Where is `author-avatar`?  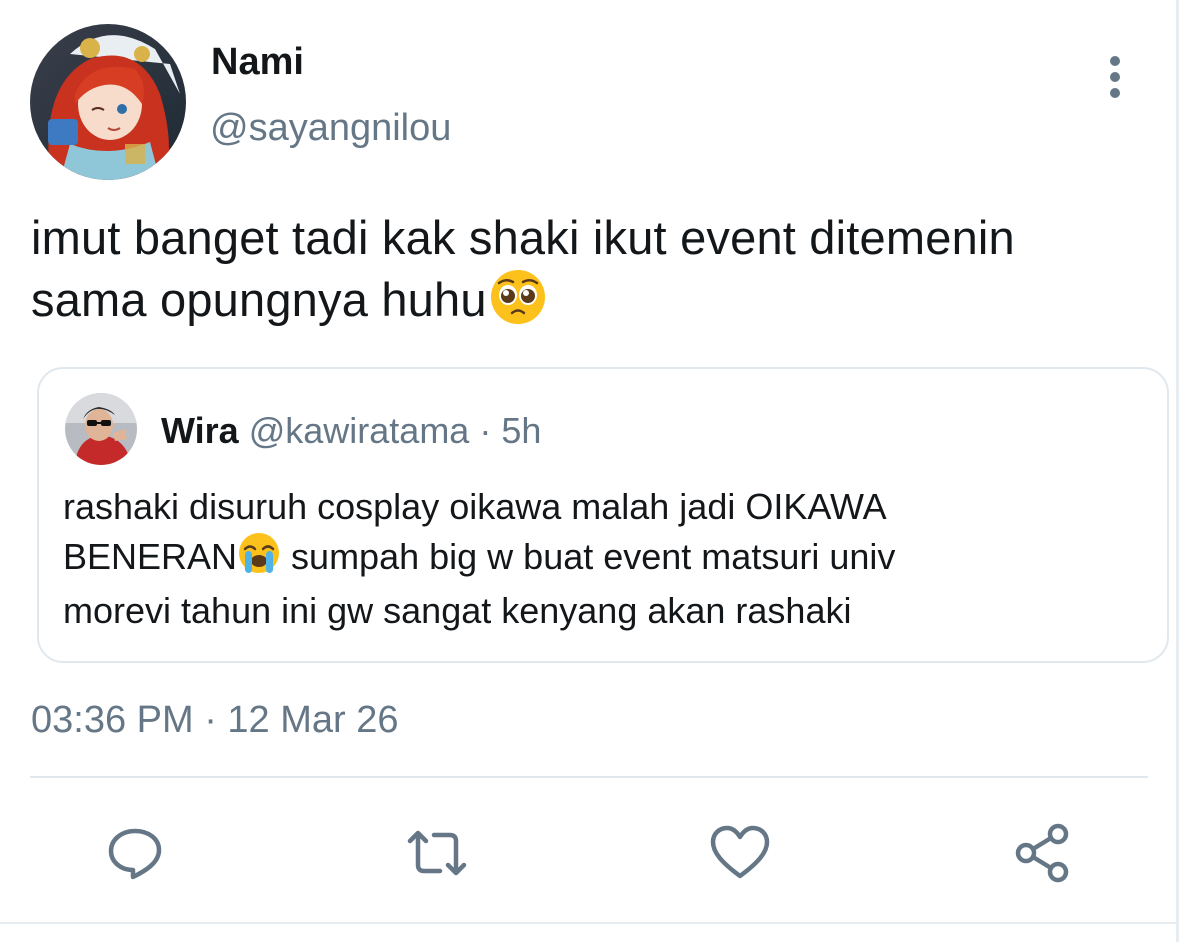 author-avatar is located at coordinates (108, 102).